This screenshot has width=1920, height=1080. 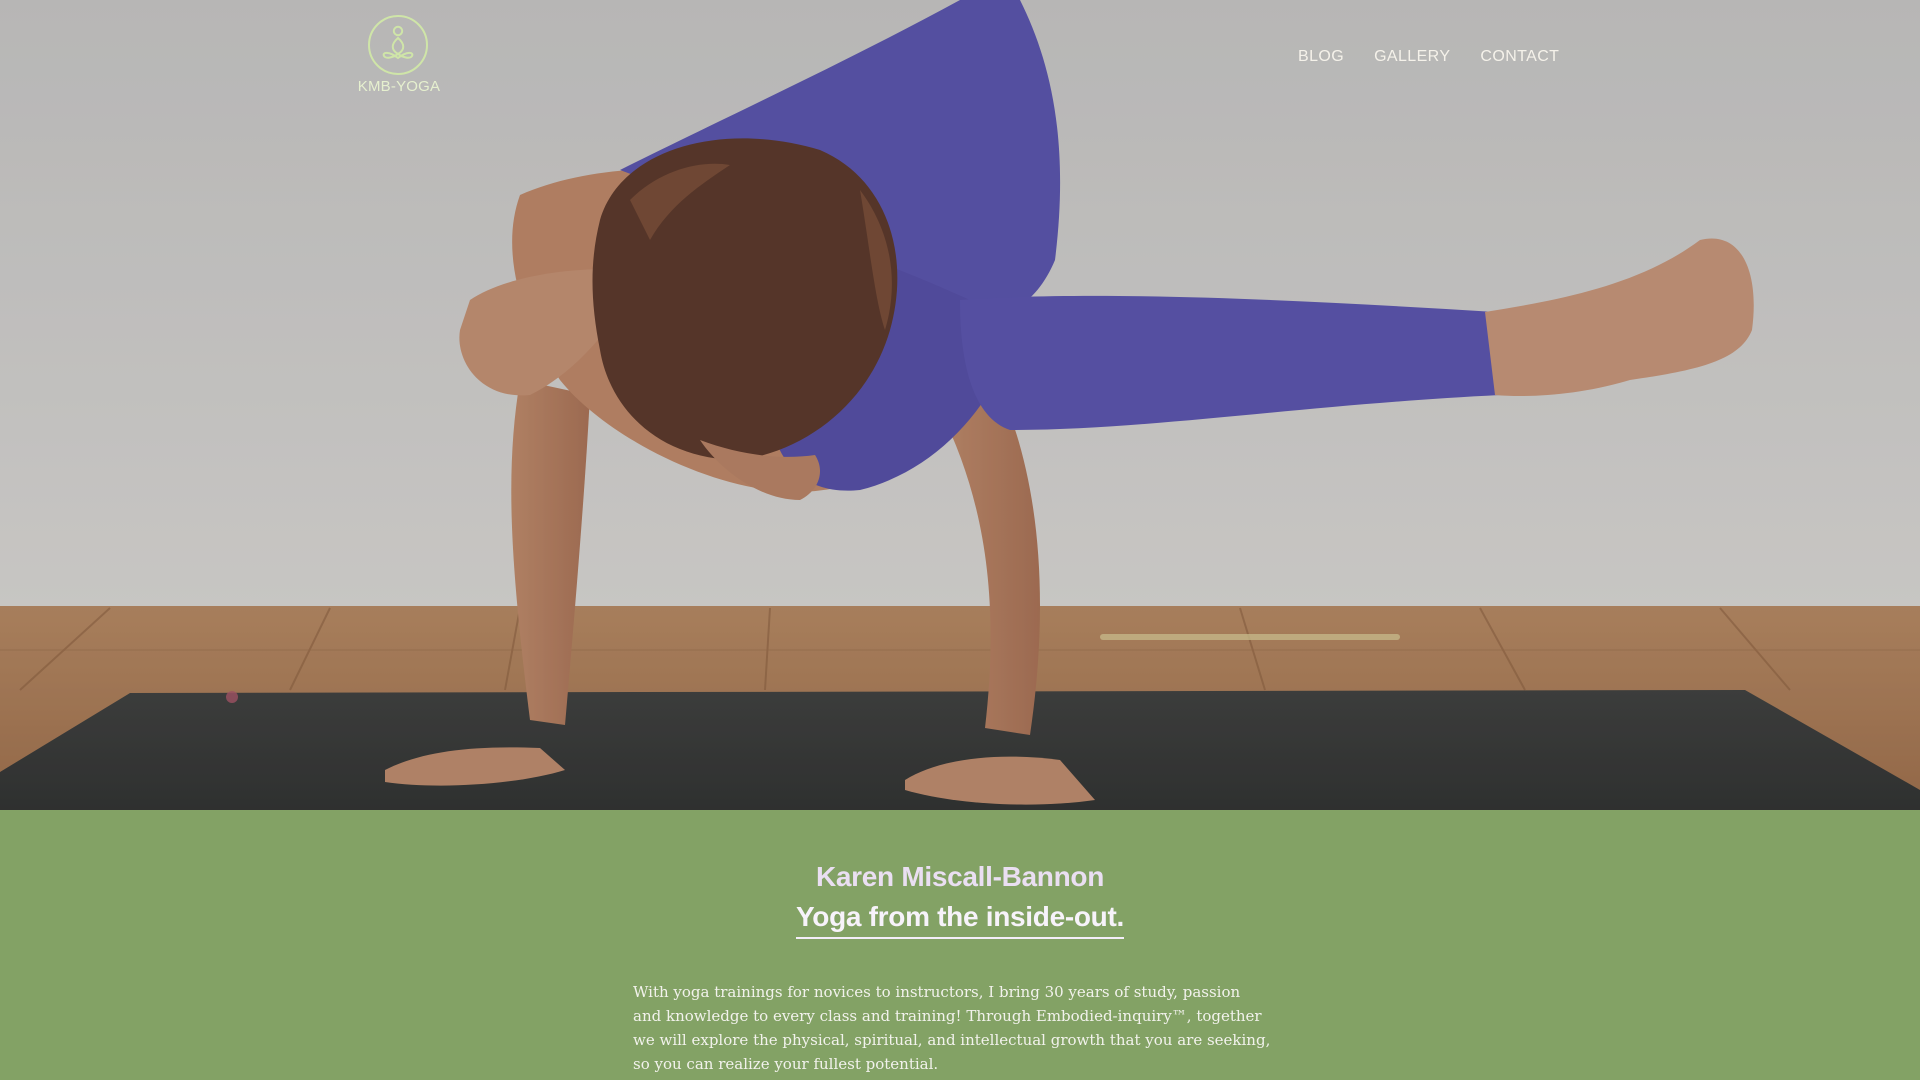 What do you see at coordinates (399, 86) in the screenshot?
I see `logo-text: KMB-YOGA` at bounding box center [399, 86].